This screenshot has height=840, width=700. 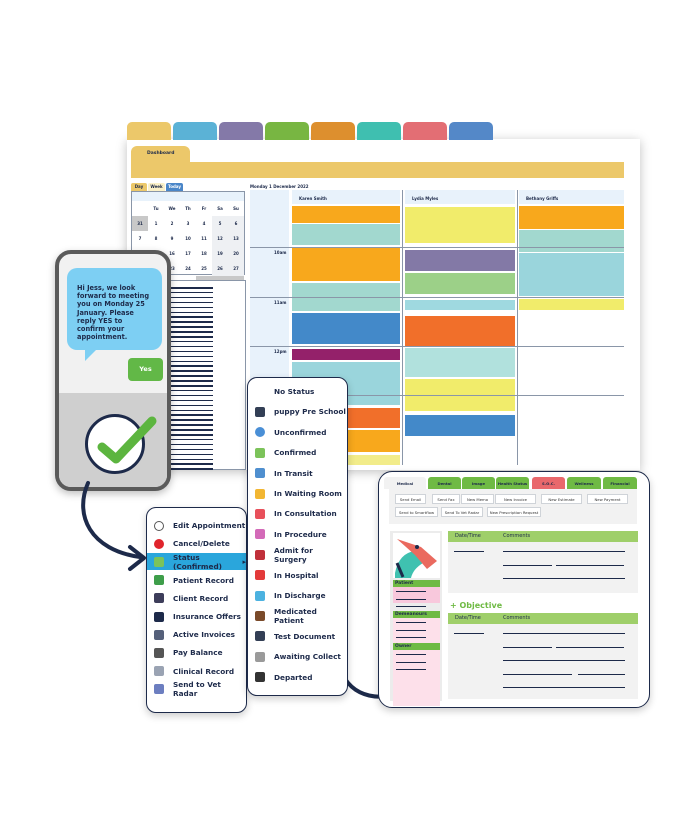 What do you see at coordinates (280, 351) in the screenshot?
I see `time-label: 12pm` at bounding box center [280, 351].